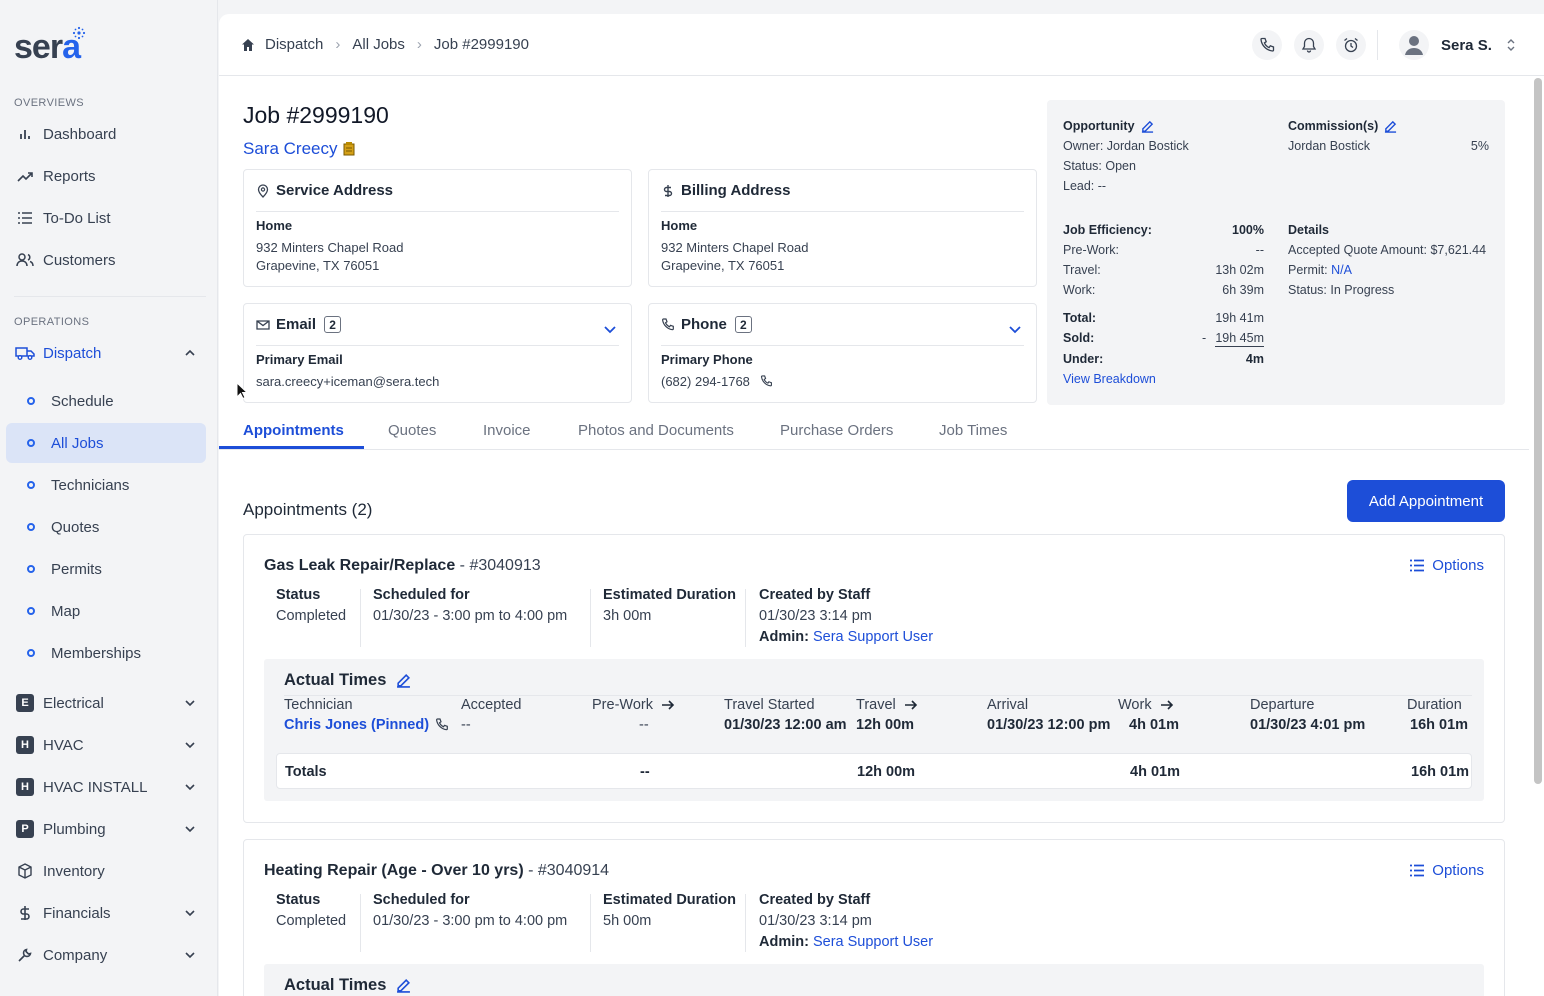 This screenshot has height=996, width=1544. What do you see at coordinates (69, 176) in the screenshot?
I see `sidebar-item-label: Reports` at bounding box center [69, 176].